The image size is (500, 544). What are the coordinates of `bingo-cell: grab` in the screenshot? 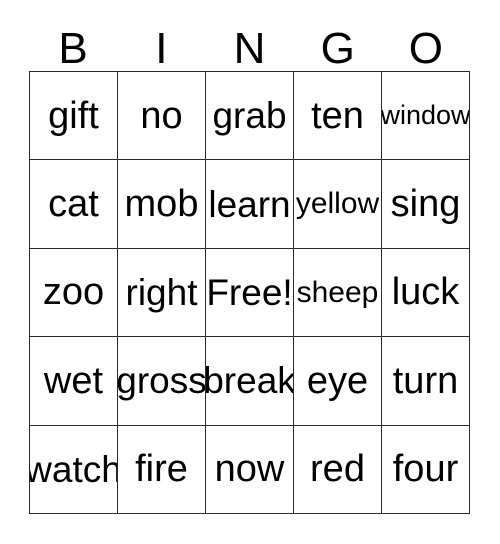 It's located at (250, 116).